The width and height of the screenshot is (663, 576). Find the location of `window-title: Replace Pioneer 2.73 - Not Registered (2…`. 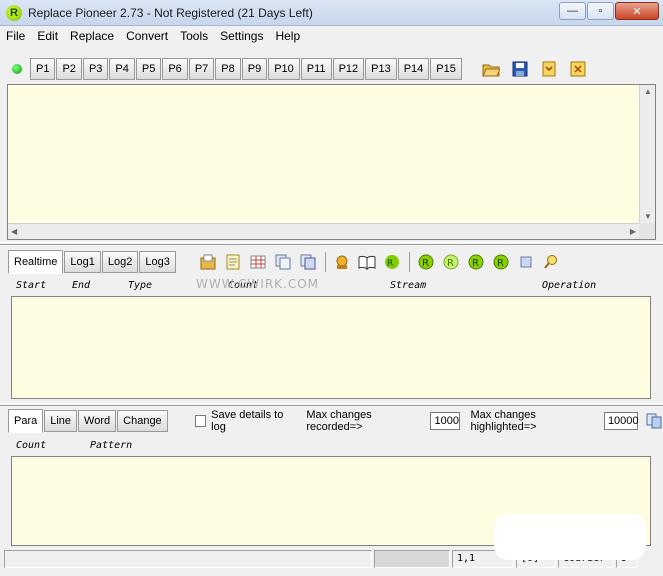

window-title: Replace Pioneer 2.73 - Not Registered (2… is located at coordinates (170, 13).